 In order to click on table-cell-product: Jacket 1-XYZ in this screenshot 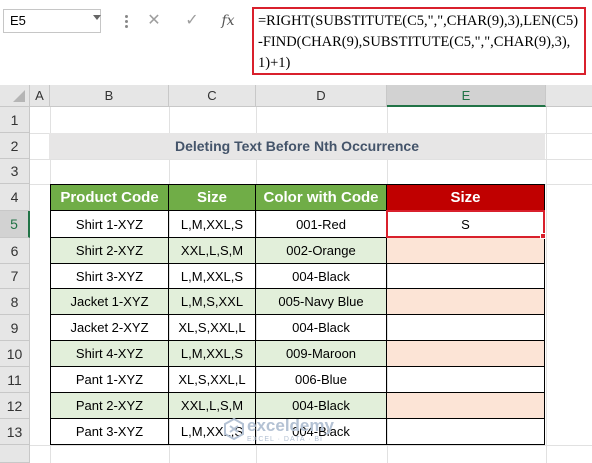, I will do `click(110, 302)`.